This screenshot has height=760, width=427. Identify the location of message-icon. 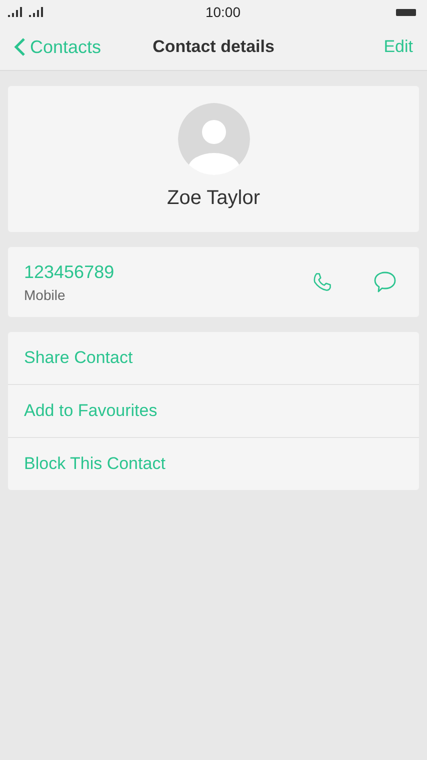
(385, 282).